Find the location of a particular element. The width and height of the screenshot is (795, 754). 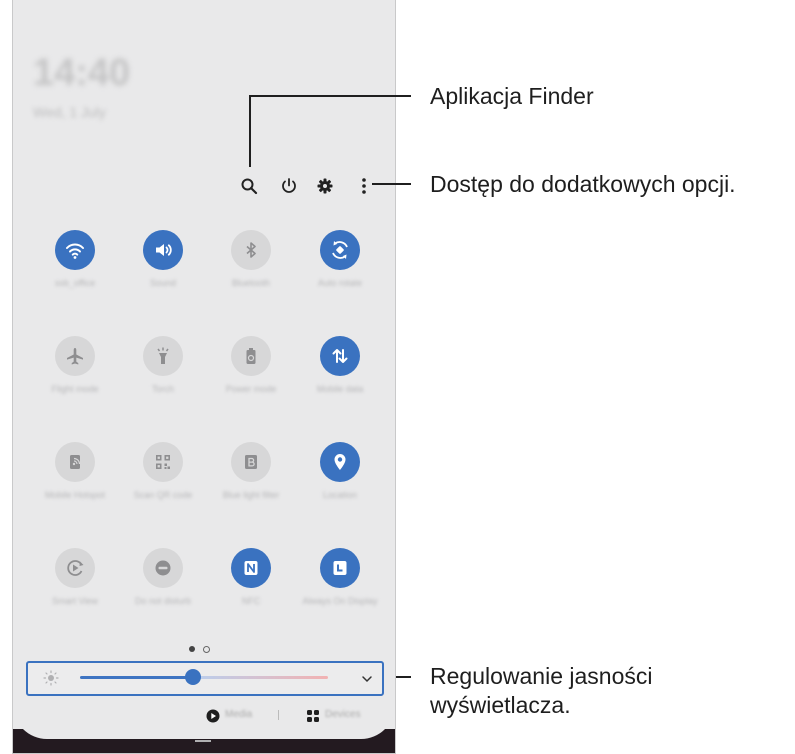

location-icon is located at coordinates (340, 462).